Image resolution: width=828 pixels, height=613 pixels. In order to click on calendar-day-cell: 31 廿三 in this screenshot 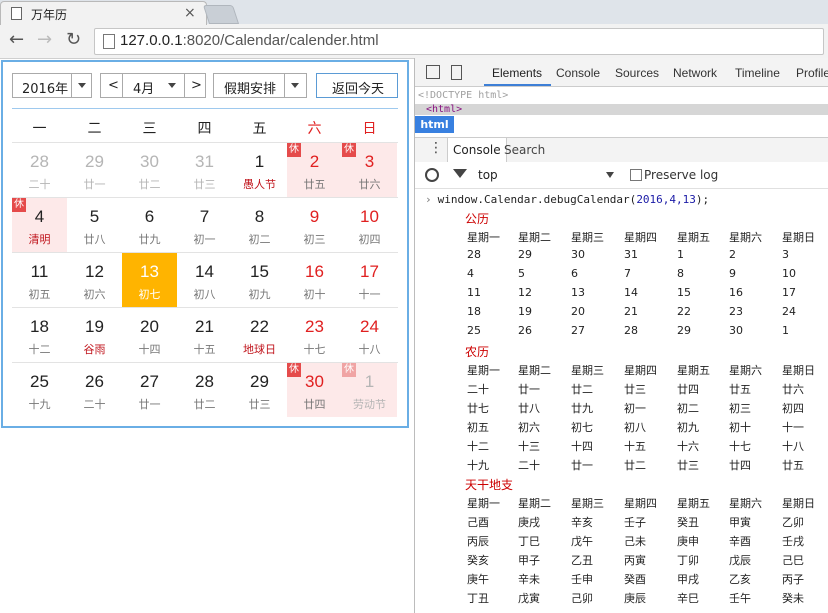, I will do `click(204, 170)`.